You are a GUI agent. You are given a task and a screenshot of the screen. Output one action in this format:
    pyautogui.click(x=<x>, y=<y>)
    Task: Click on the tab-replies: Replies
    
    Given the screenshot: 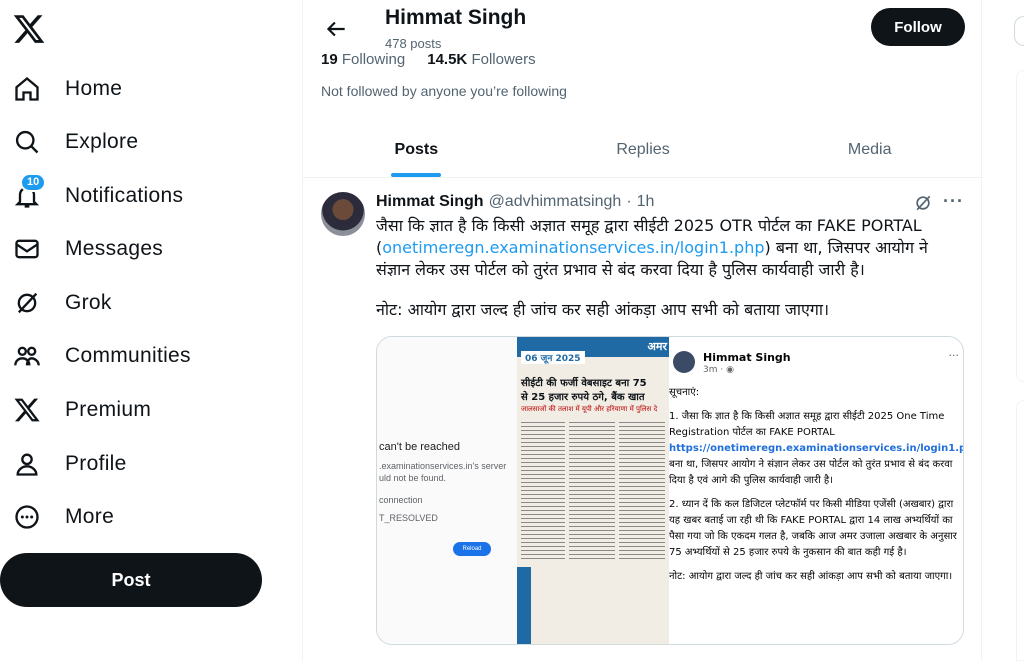 What is the action you would take?
    pyautogui.click(x=643, y=149)
    